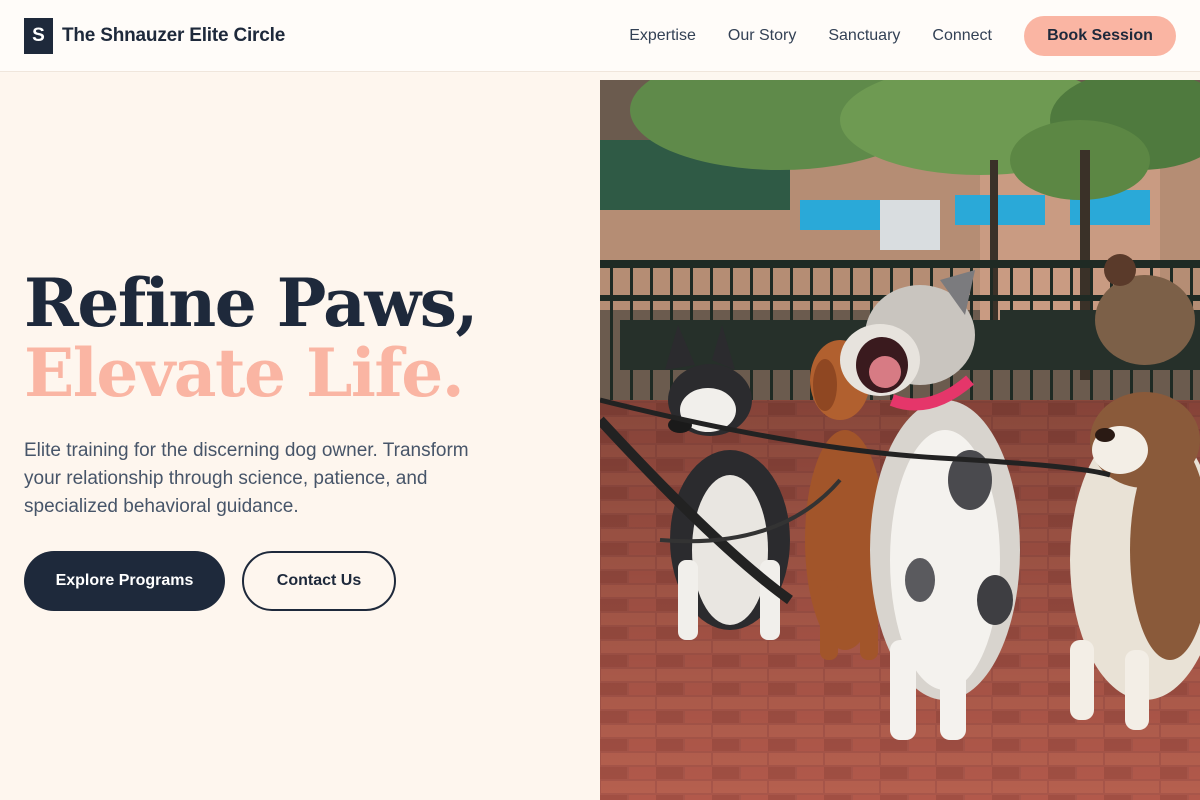 This screenshot has height=800, width=1200. What do you see at coordinates (762, 36) in the screenshot?
I see `nav-link-our-story: Our Story` at bounding box center [762, 36].